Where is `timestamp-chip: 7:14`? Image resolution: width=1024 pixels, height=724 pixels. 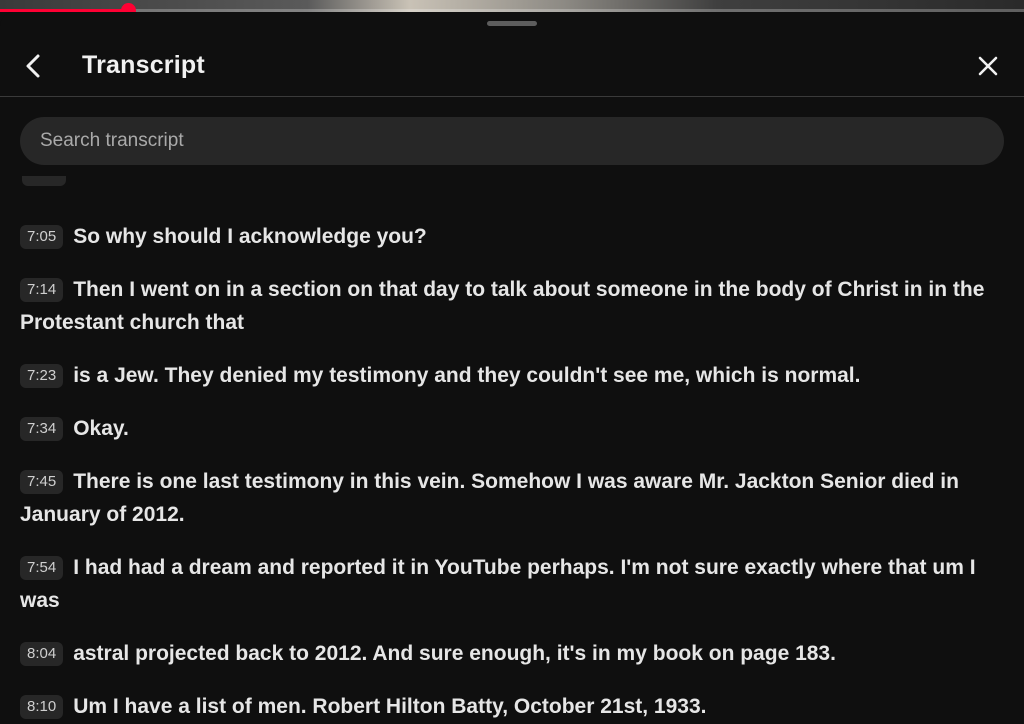 timestamp-chip: 7:14 is located at coordinates (42, 290).